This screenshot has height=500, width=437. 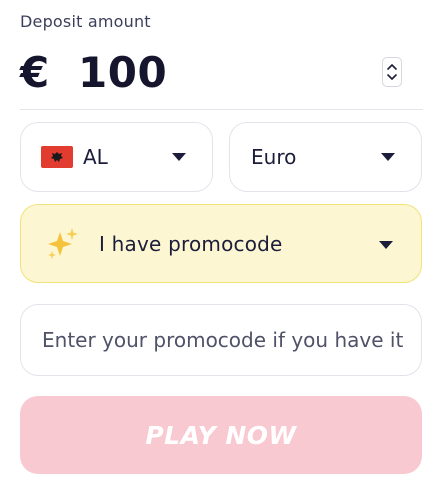 What do you see at coordinates (274, 157) in the screenshot?
I see `currency-select-value: Euro` at bounding box center [274, 157].